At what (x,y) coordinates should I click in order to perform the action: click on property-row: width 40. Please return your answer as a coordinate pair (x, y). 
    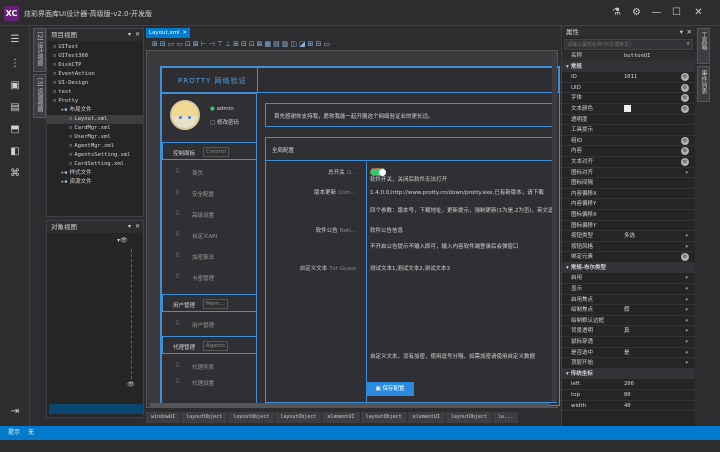
    Looking at the image, I should click on (628, 406).